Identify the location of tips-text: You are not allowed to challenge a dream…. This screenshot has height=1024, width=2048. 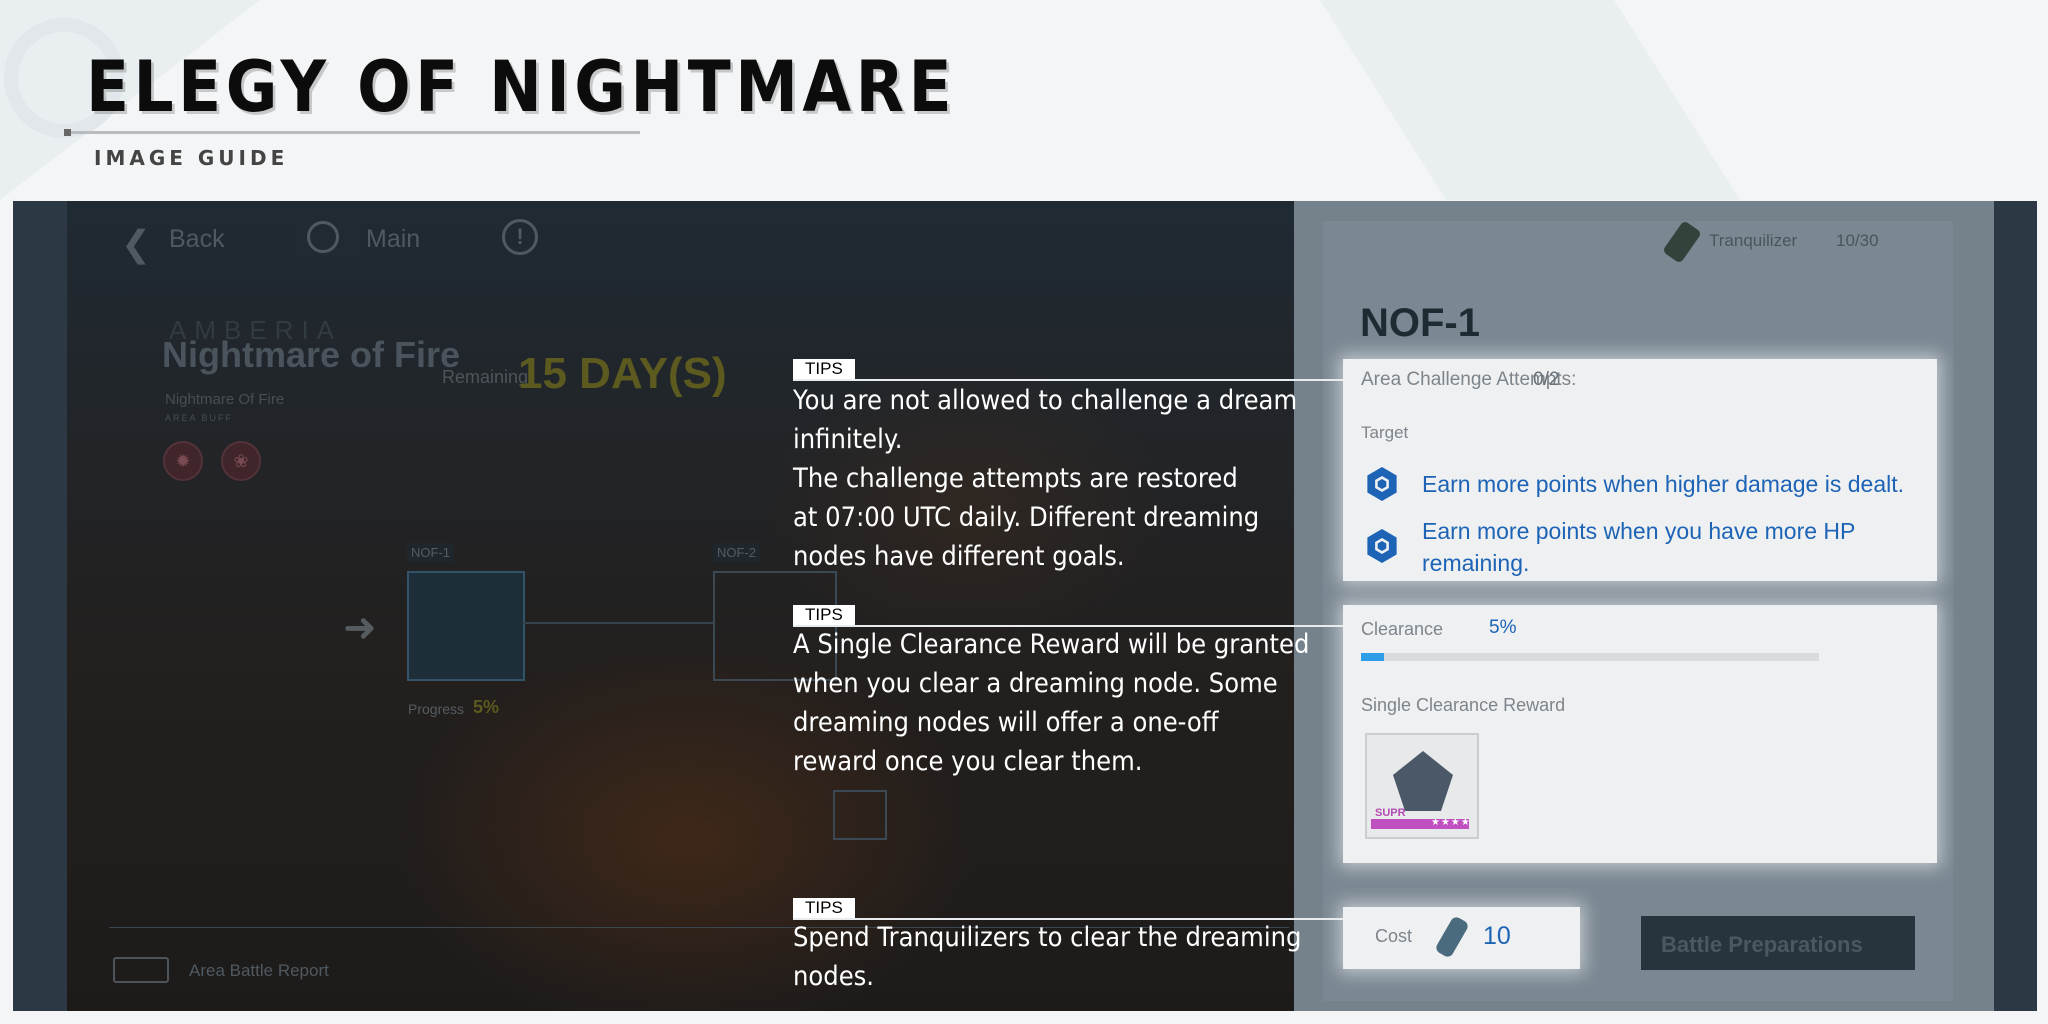
(1045, 478).